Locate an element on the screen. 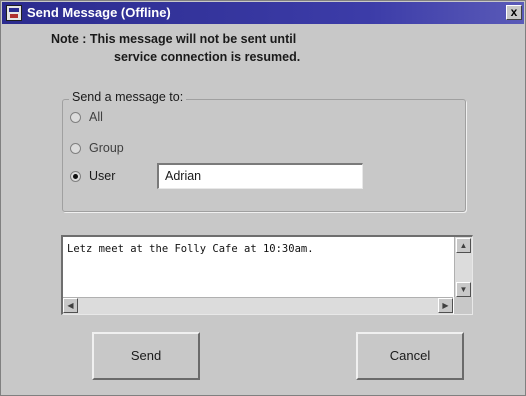 This screenshot has width=526, height=396. scroll-corner is located at coordinates (463, 305).